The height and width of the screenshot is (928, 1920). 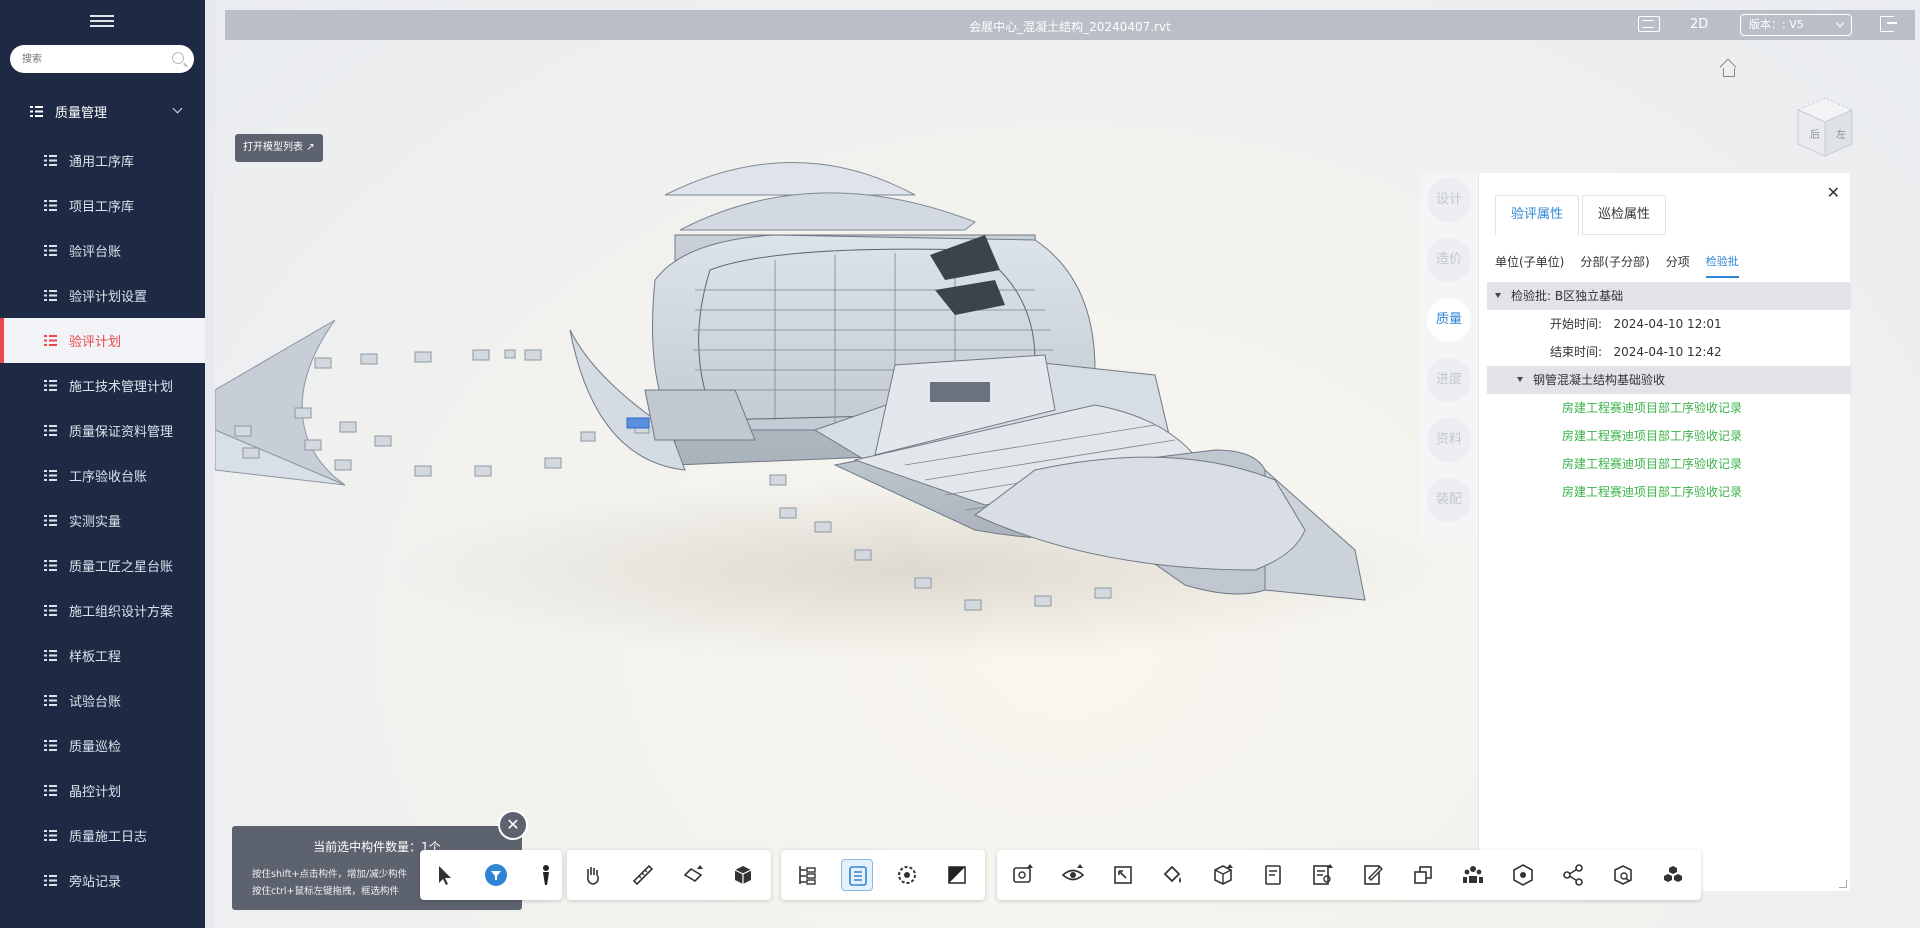 What do you see at coordinates (1449, 500) in the screenshot?
I see `side-tab-assembly: 装配` at bounding box center [1449, 500].